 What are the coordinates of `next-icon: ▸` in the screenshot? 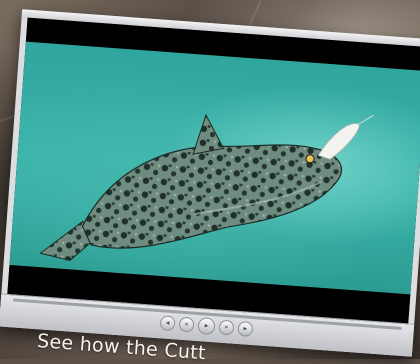 It's located at (245, 329).